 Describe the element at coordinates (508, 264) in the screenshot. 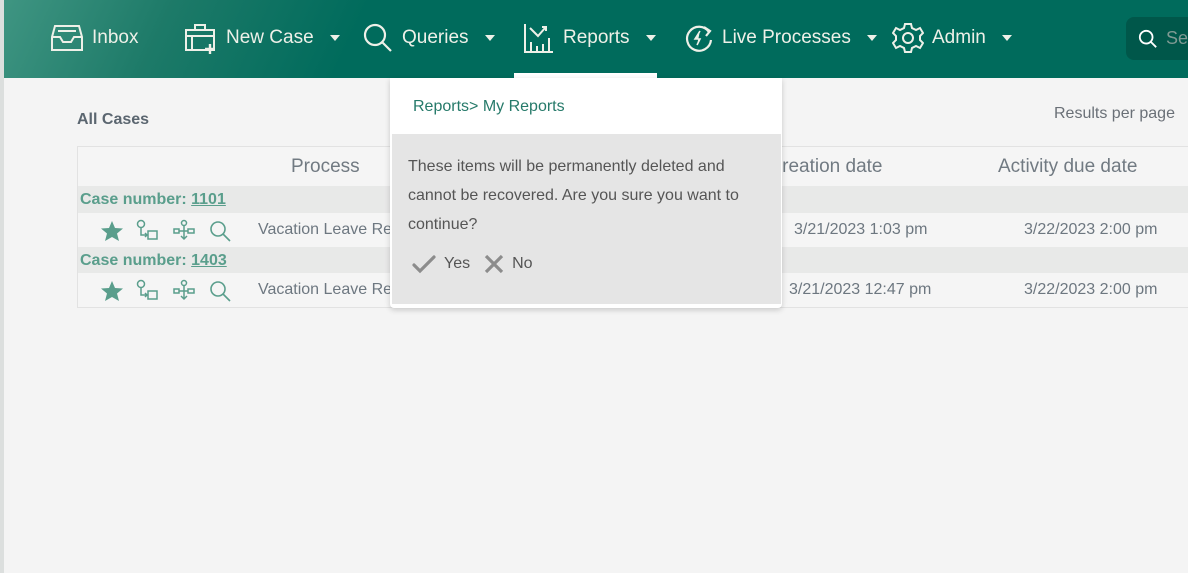

I see `no-button: No` at that location.